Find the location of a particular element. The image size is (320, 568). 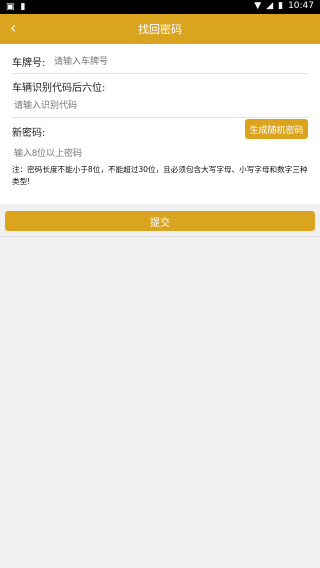

status-bar: ▣ ▮ ▼ ◢ ▮ 10:47 is located at coordinates (160, 7).